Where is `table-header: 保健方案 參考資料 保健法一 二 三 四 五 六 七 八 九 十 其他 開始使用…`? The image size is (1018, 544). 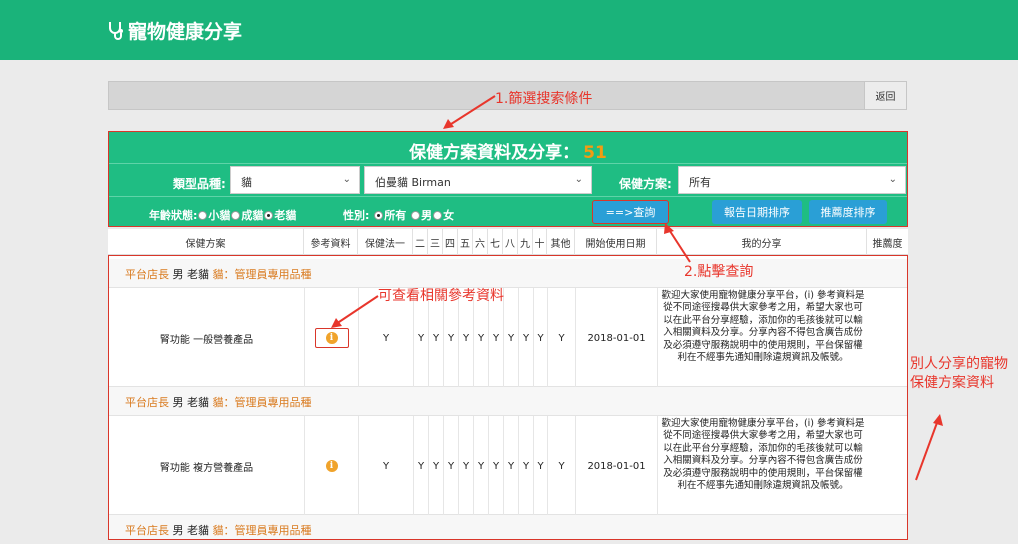
table-header: 保健方案 參考資料 保健法一 二 三 四 五 六 七 八 九 十 其他 開始使用… is located at coordinates (508, 242).